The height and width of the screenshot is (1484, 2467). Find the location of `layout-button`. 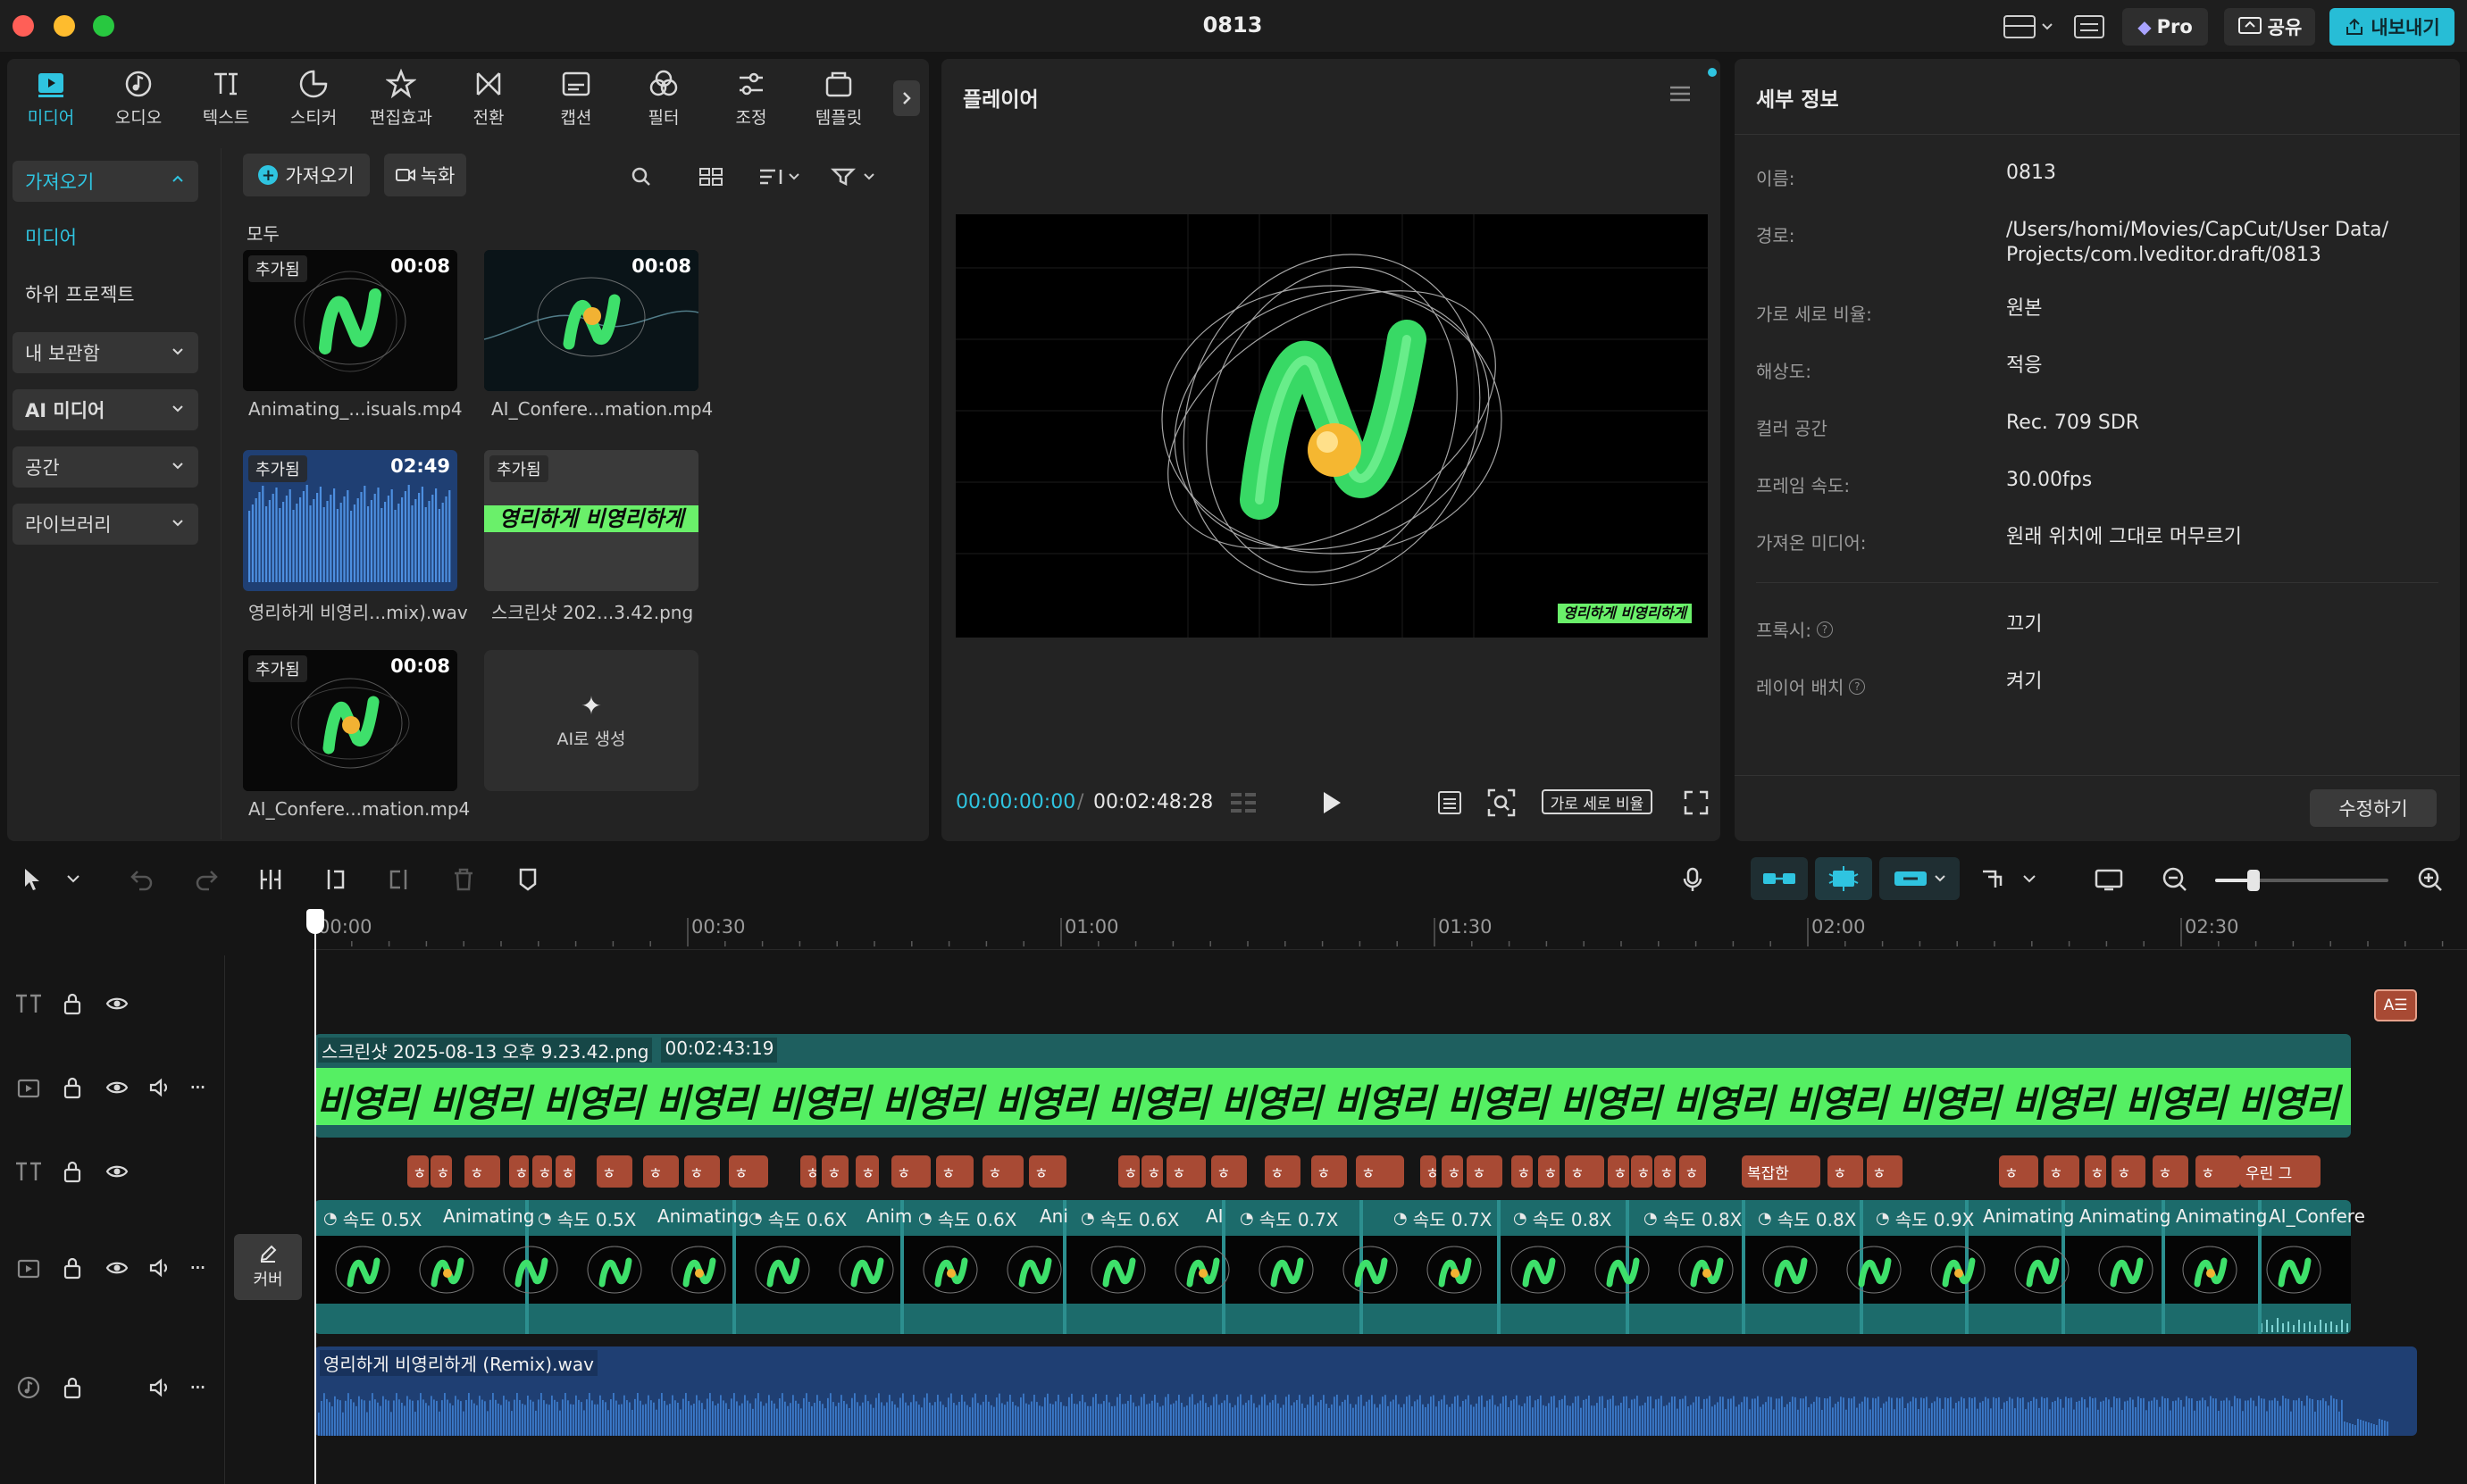

layout-button is located at coordinates (2028, 27).